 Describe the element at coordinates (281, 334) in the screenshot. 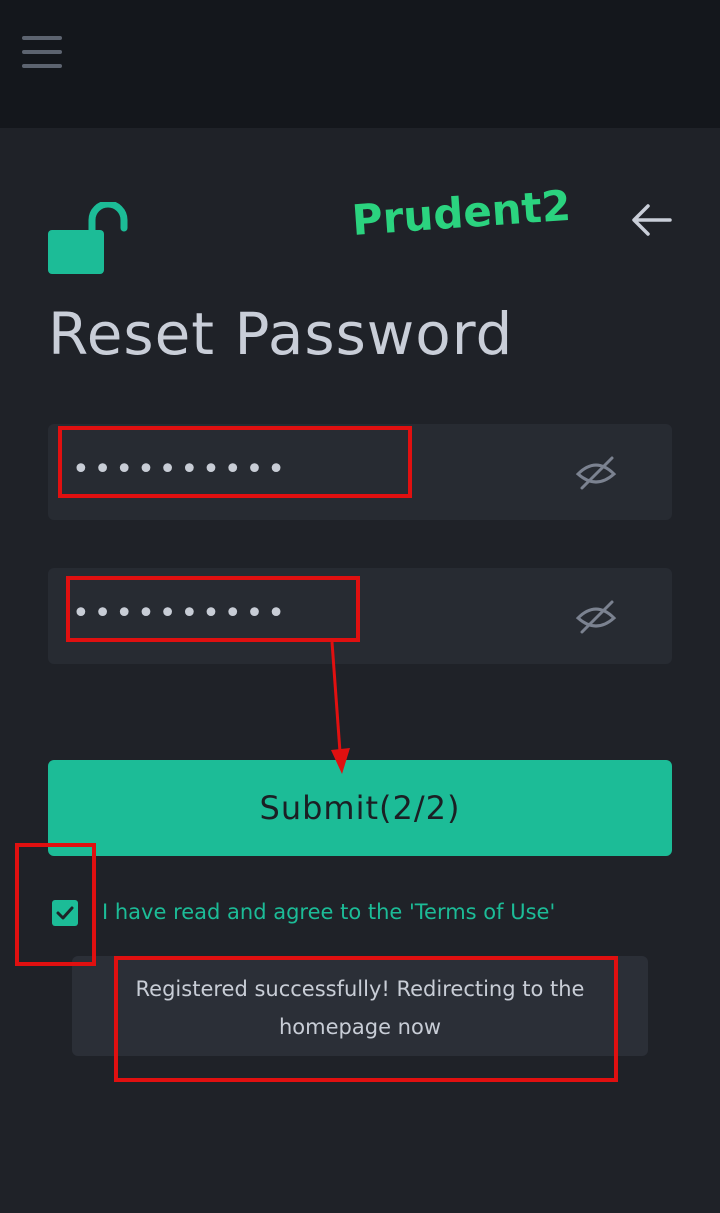

I see `page-title: Reset Password` at that location.